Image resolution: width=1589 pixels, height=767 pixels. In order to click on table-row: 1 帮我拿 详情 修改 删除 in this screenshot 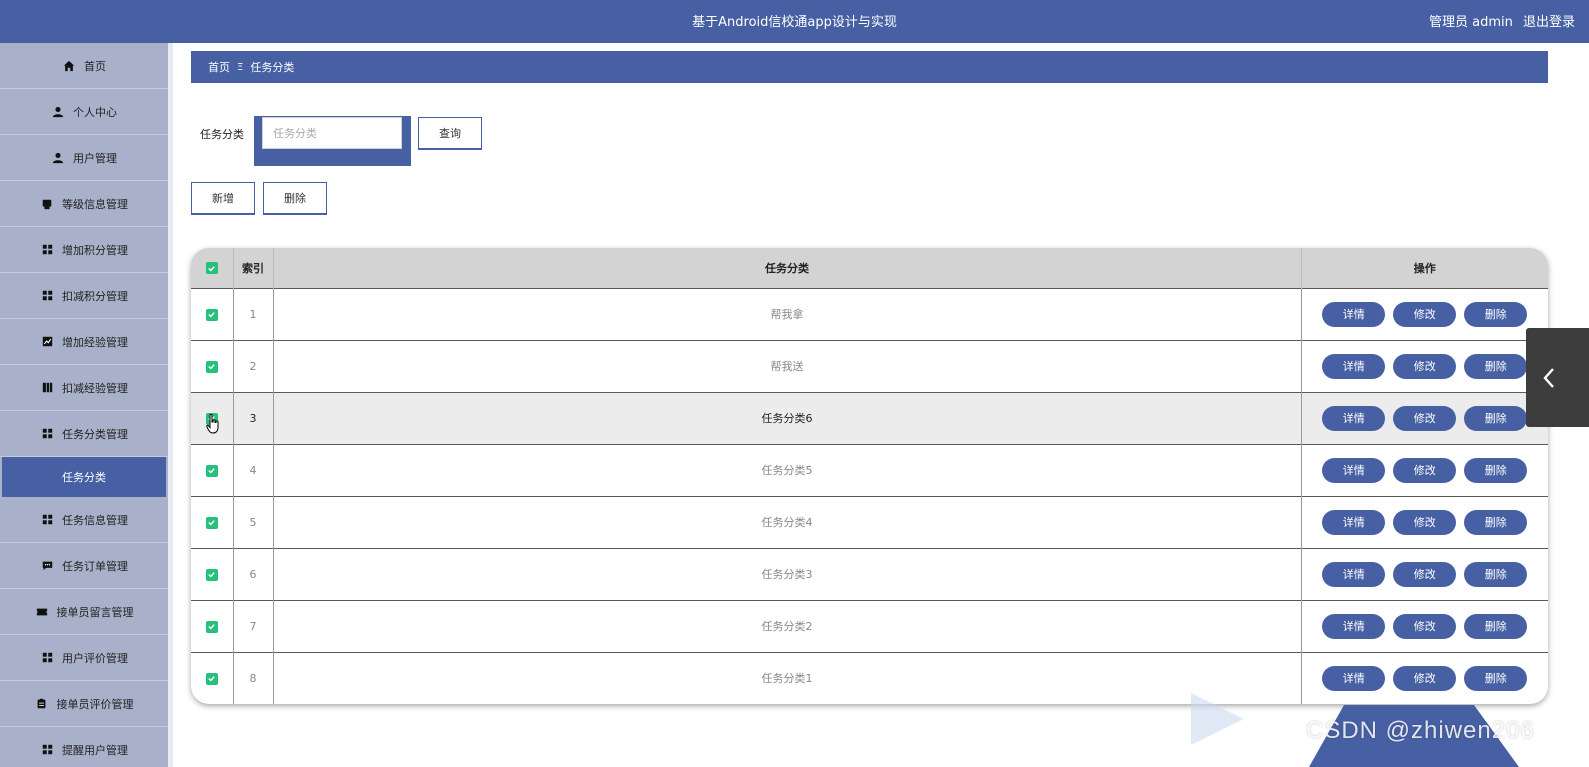, I will do `click(869, 314)`.